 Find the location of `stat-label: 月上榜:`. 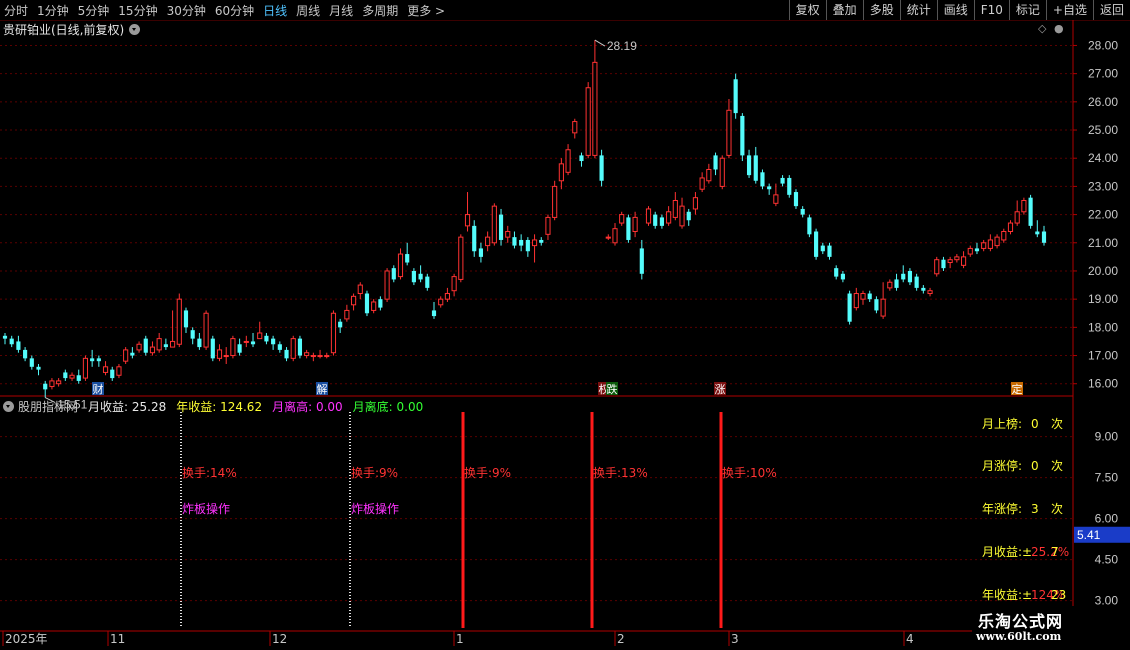

stat-label: 月上榜: is located at coordinates (1002, 423).